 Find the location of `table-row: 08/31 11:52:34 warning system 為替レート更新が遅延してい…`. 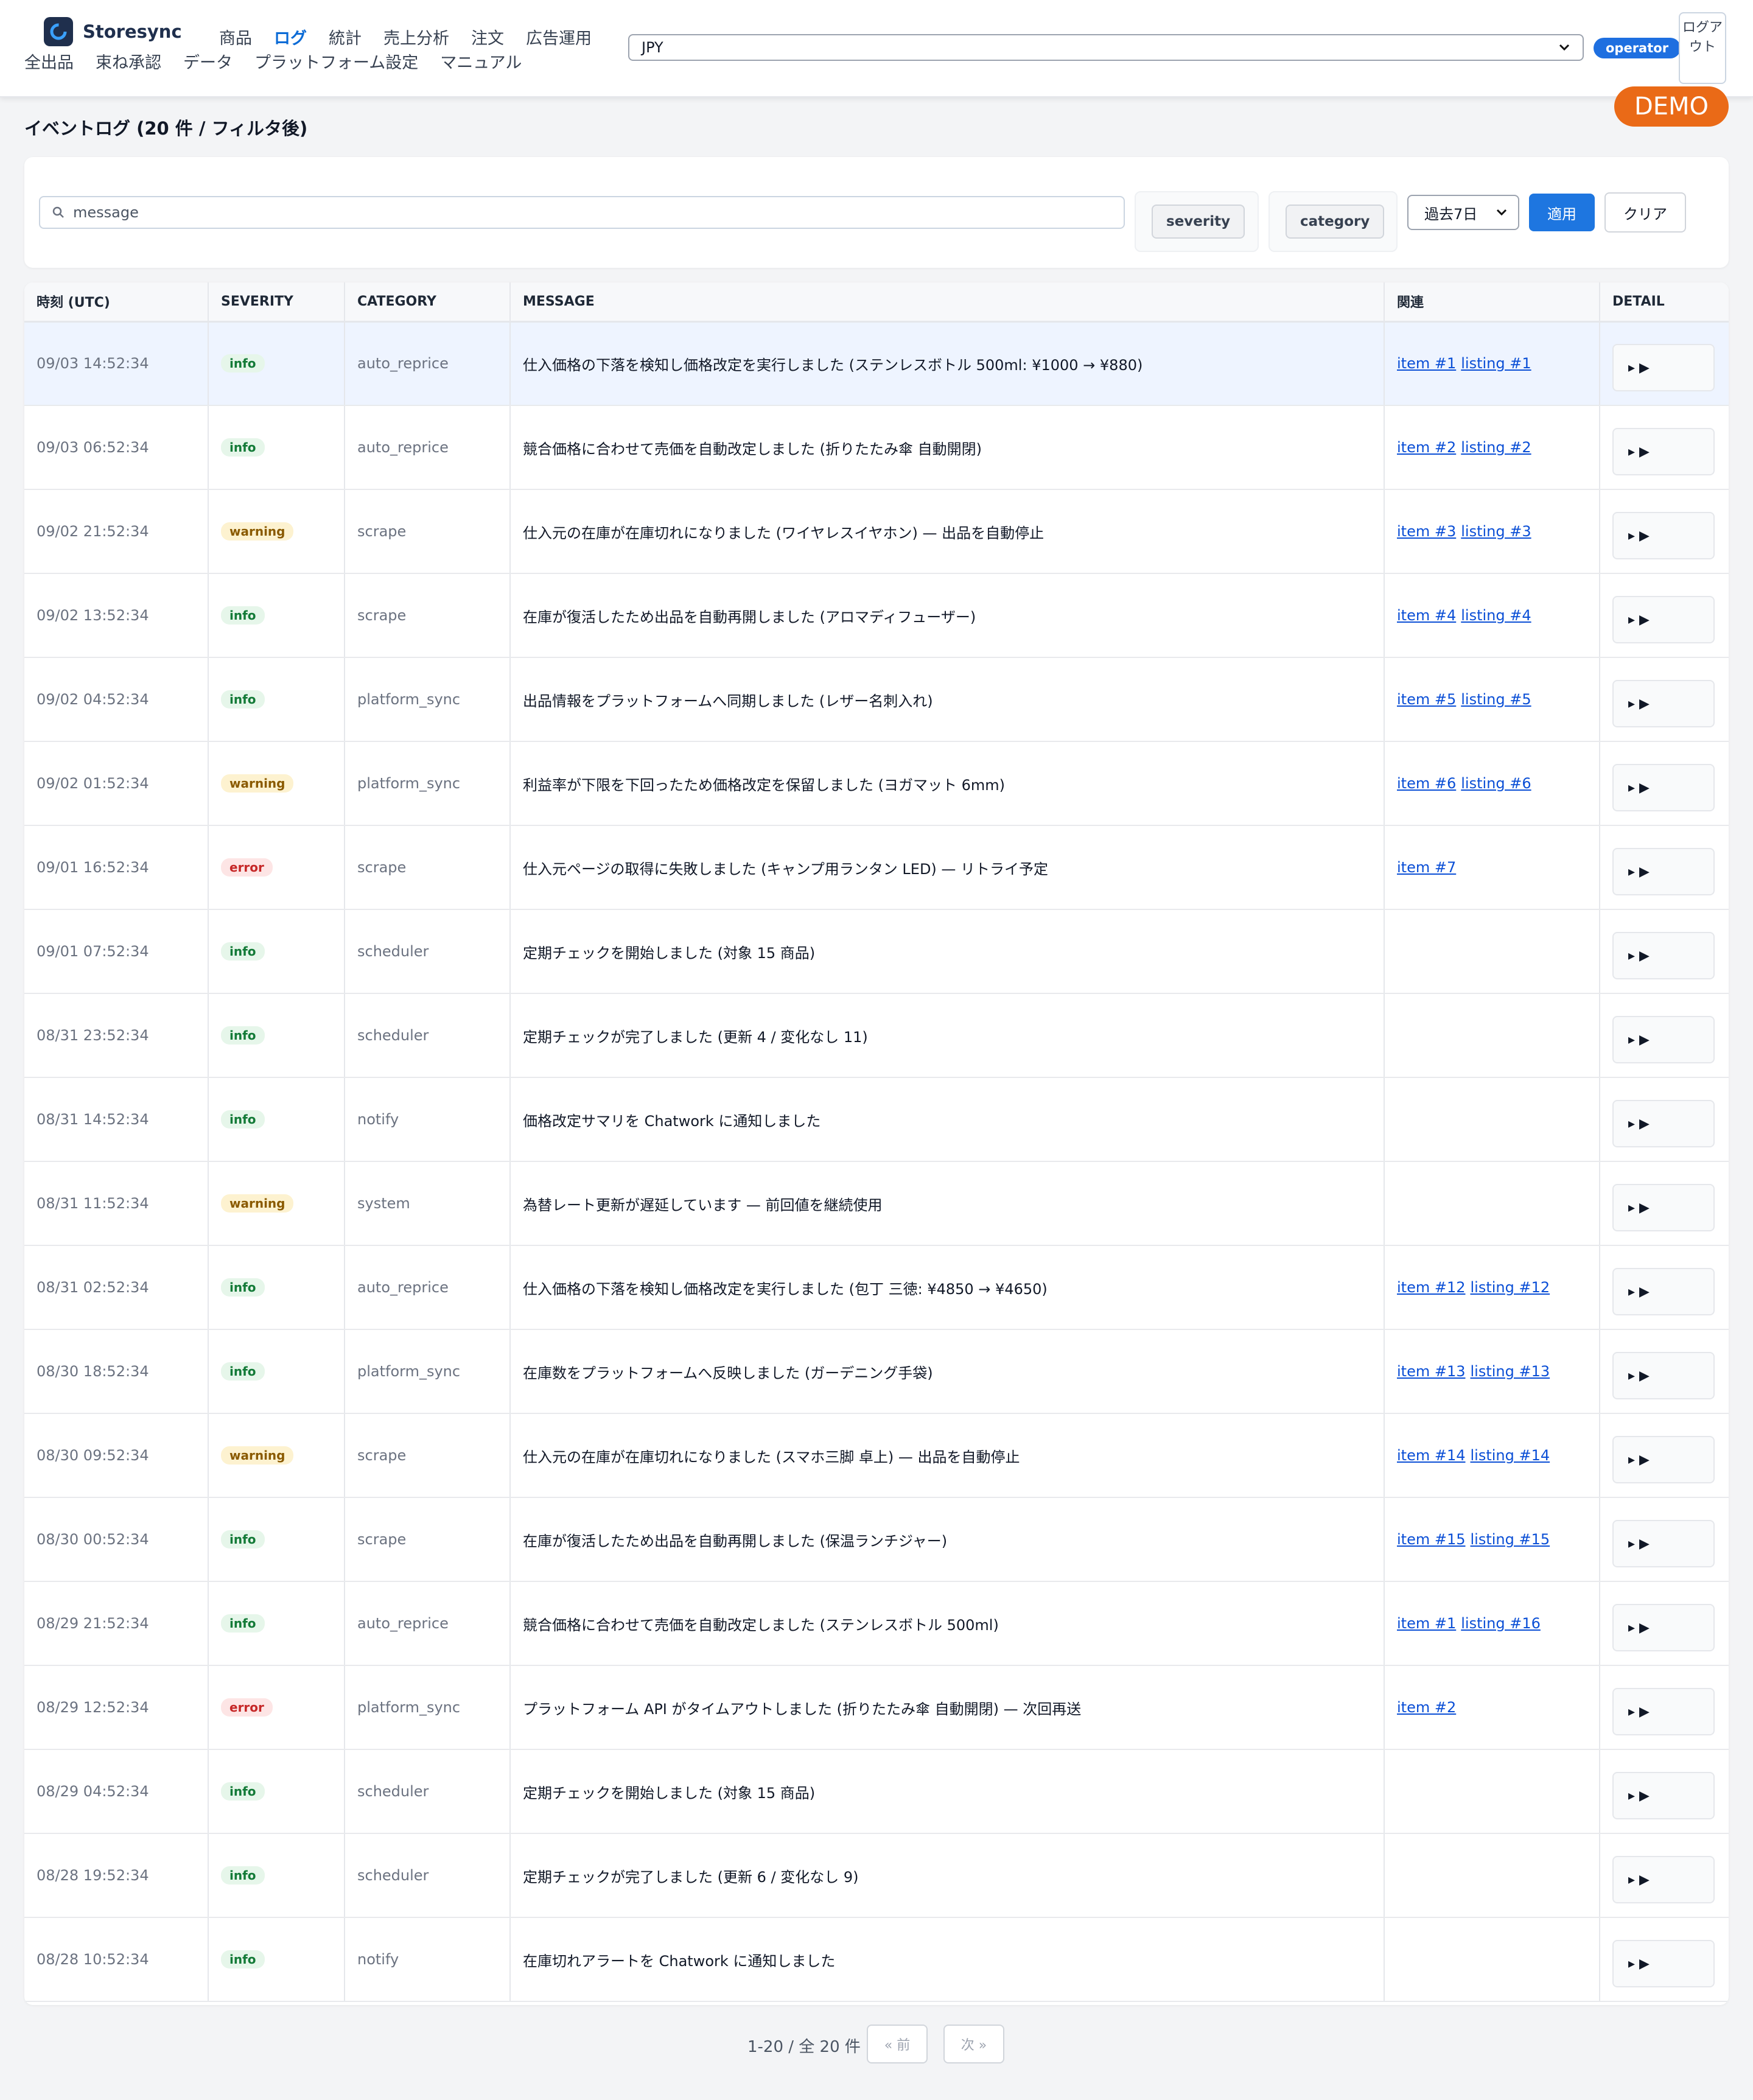

table-row: 08/31 11:52:34 warning system 為替レート更新が遅延してい… is located at coordinates (876, 1203).